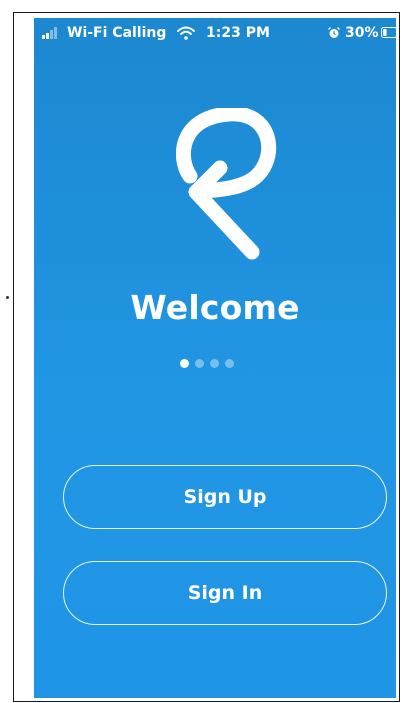 The width and height of the screenshot is (410, 703). What do you see at coordinates (226, 184) in the screenshot?
I see `app-logo-icon` at bounding box center [226, 184].